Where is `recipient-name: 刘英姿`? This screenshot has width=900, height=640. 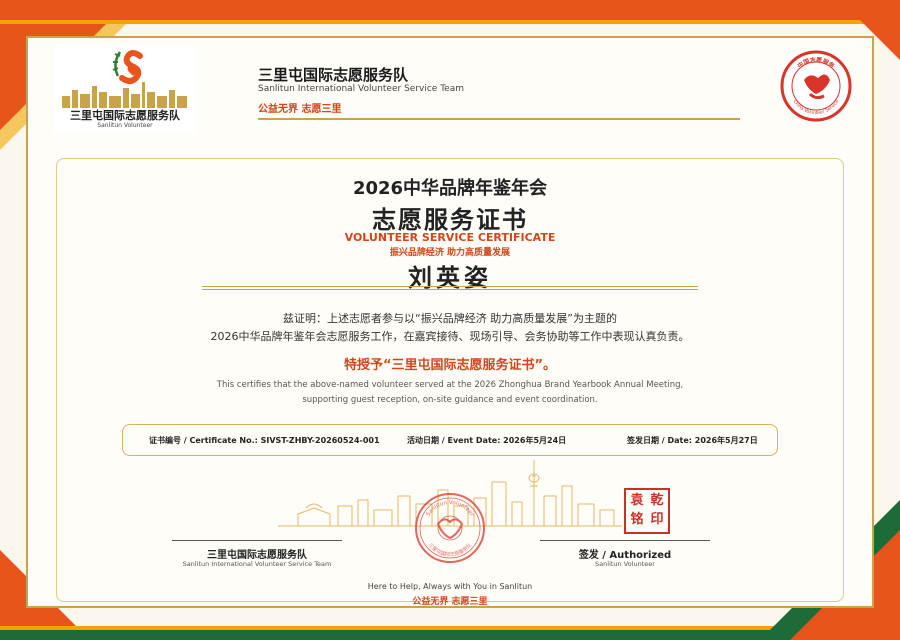 recipient-name: 刘英姿 is located at coordinates (450, 278).